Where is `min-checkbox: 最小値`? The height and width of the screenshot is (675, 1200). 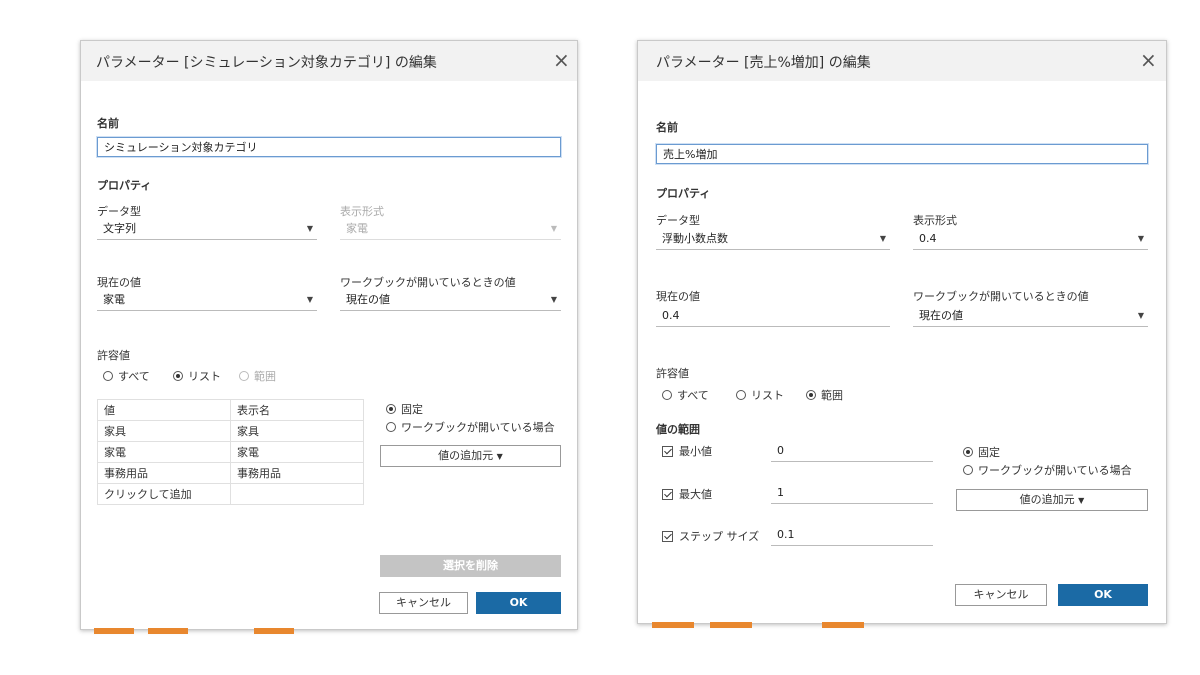
min-checkbox: 最小値 is located at coordinates (687, 451).